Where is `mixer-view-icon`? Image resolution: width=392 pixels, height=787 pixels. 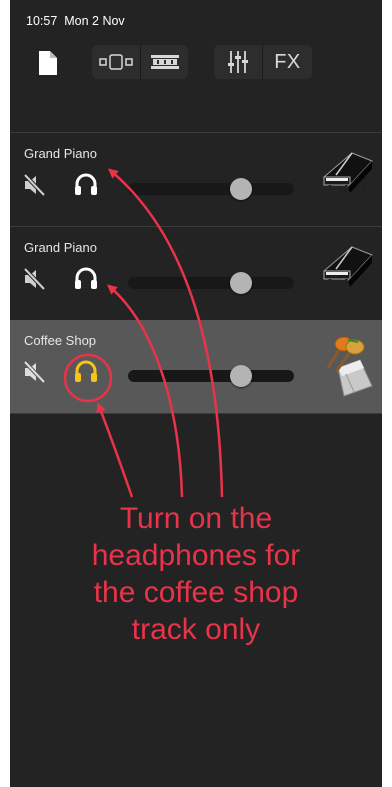 mixer-view-icon is located at coordinates (164, 62).